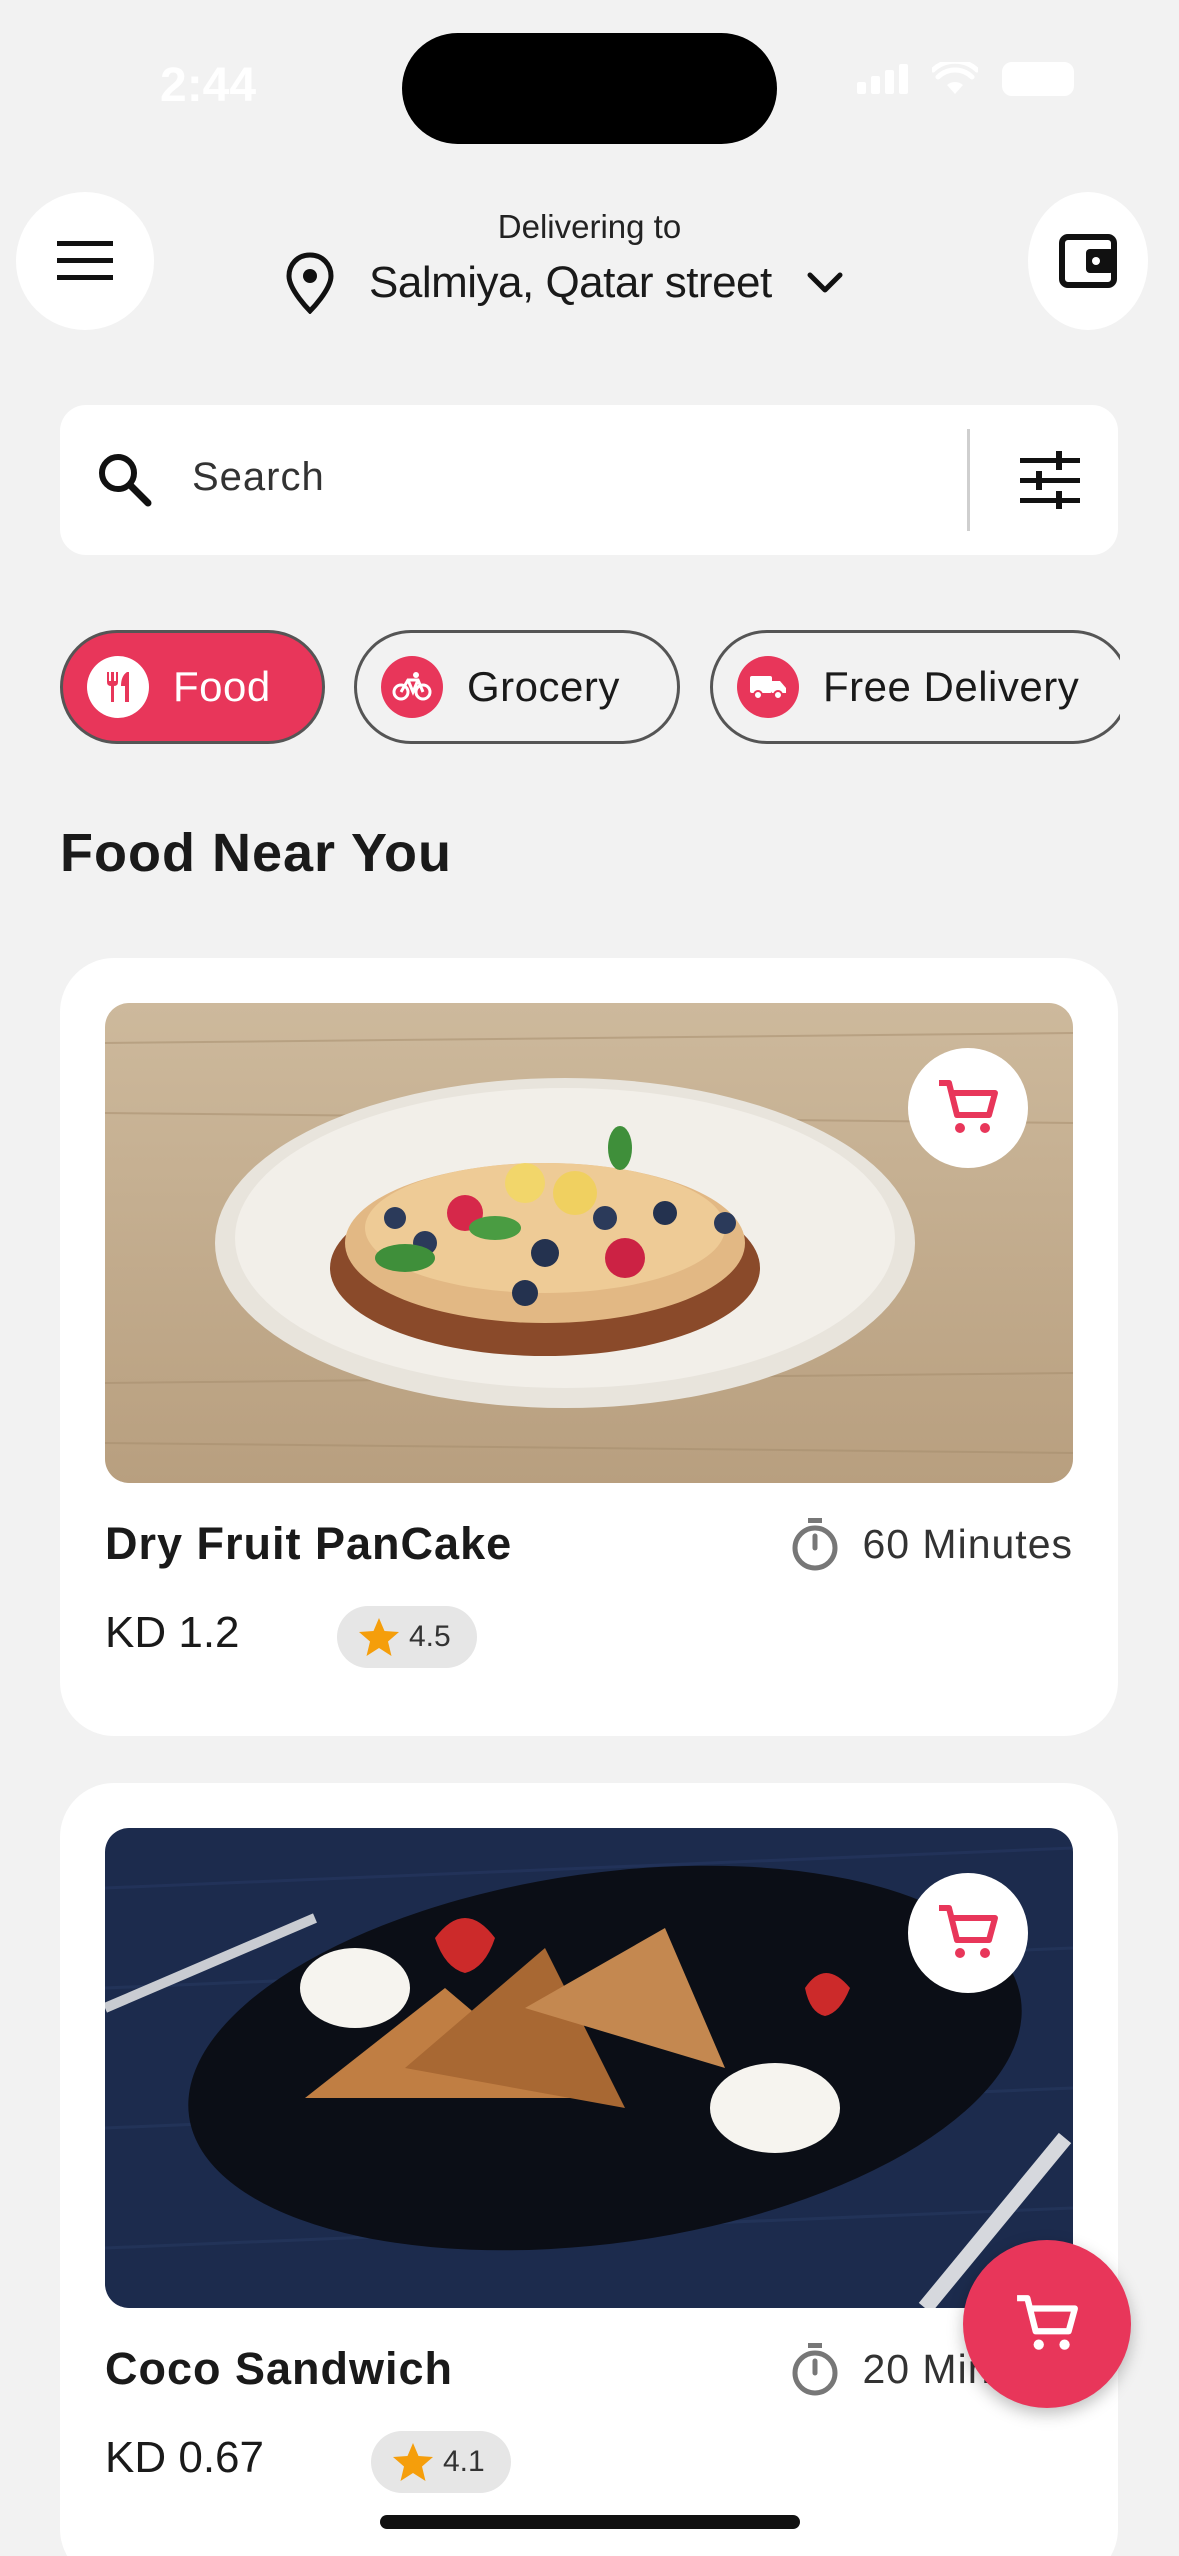  Describe the element at coordinates (310, 283) in the screenshot. I see `location-pin-icon` at that location.